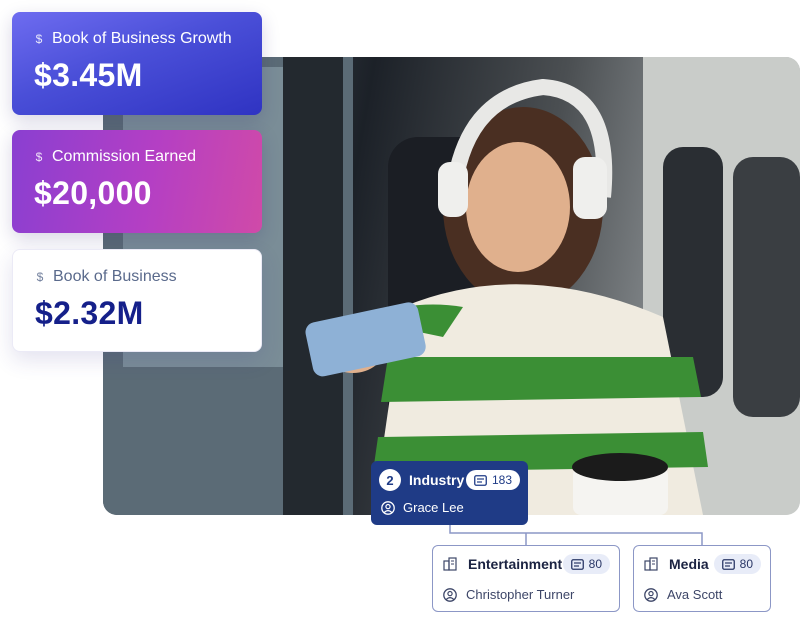 Image resolution: width=800 pixels, height=623 pixels. What do you see at coordinates (93, 193) in the screenshot?
I see `metric-value: $20,000` at bounding box center [93, 193].